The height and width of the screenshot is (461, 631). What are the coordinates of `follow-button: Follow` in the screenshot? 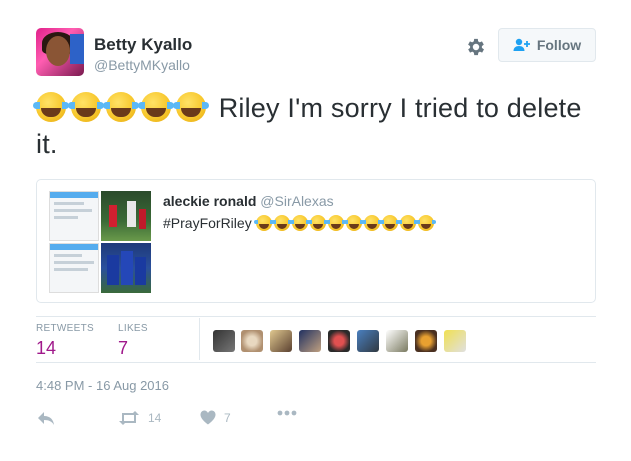 It's located at (547, 45).